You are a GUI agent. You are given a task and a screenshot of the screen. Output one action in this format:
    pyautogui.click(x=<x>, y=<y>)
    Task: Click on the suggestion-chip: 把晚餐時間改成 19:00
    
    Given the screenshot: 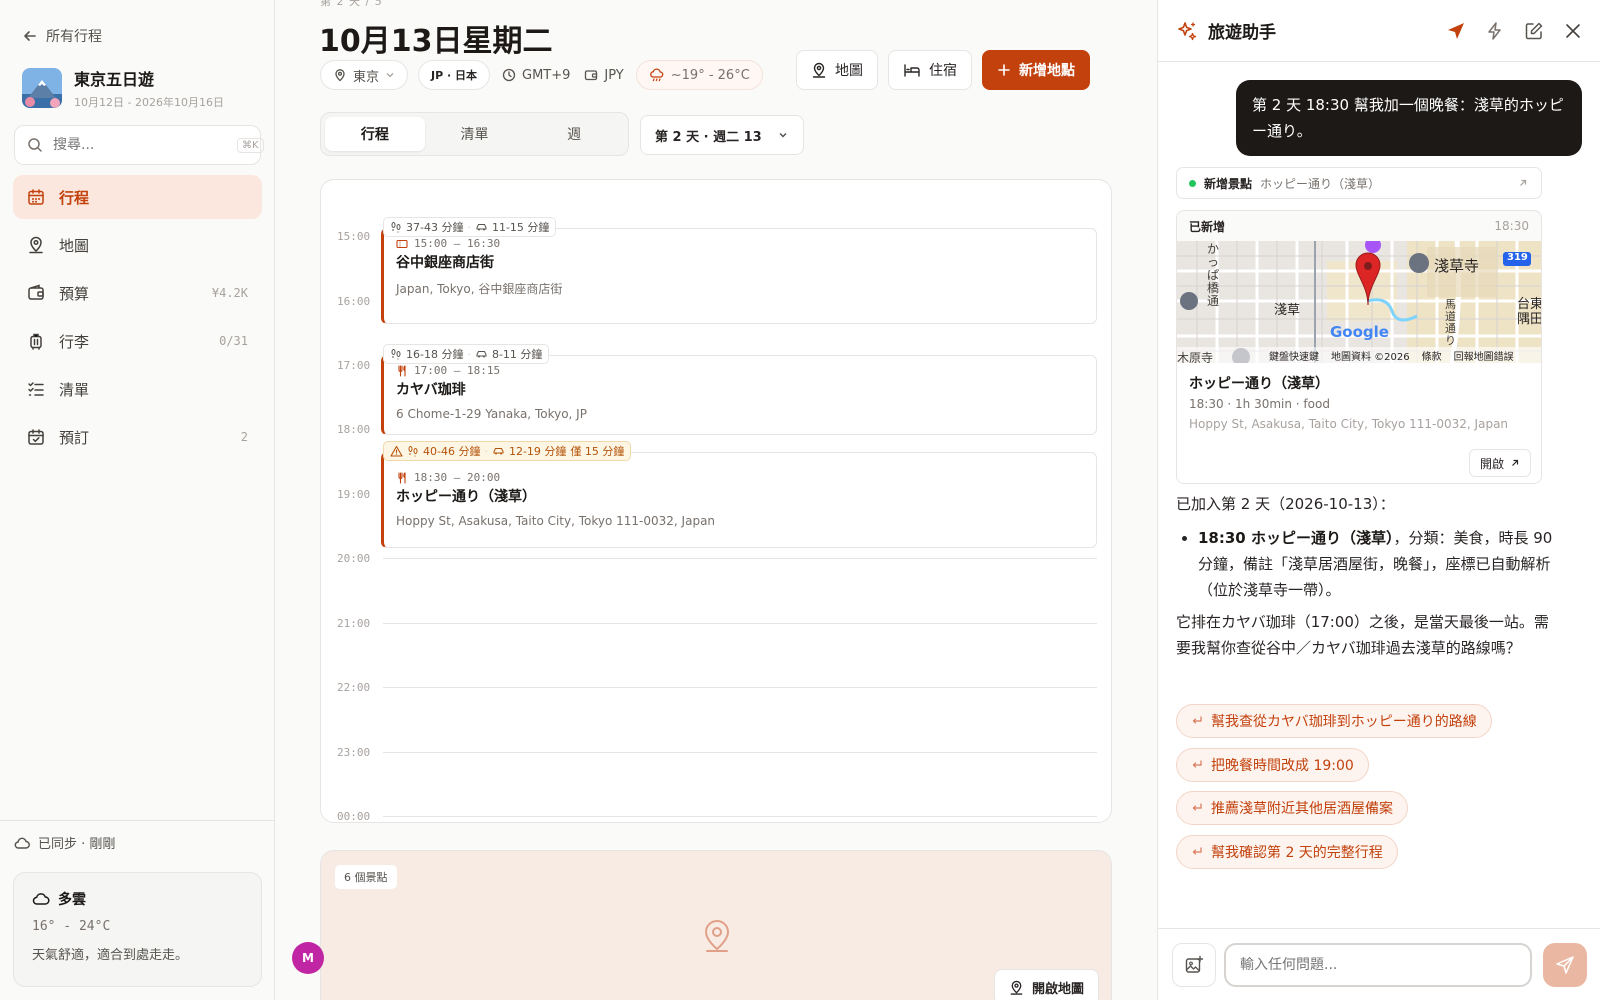 What is the action you would take?
    pyautogui.click(x=1272, y=765)
    